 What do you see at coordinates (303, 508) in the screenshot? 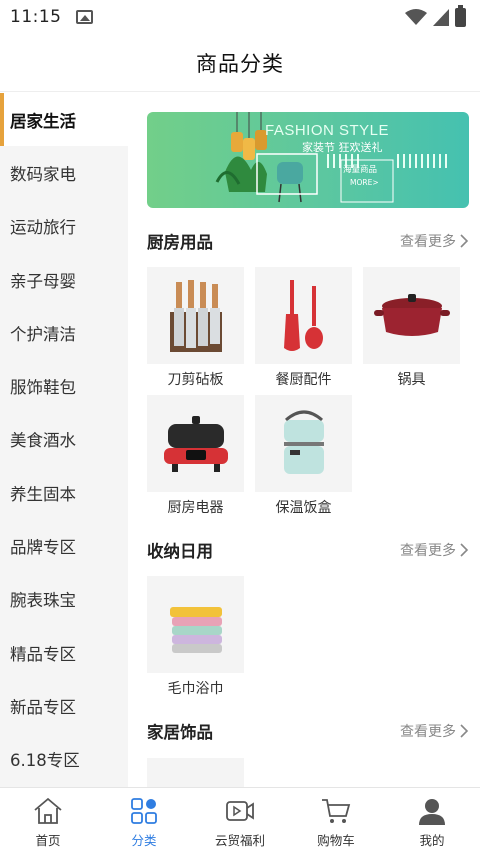
I see `product-name: 保温饭盒` at bounding box center [303, 508].